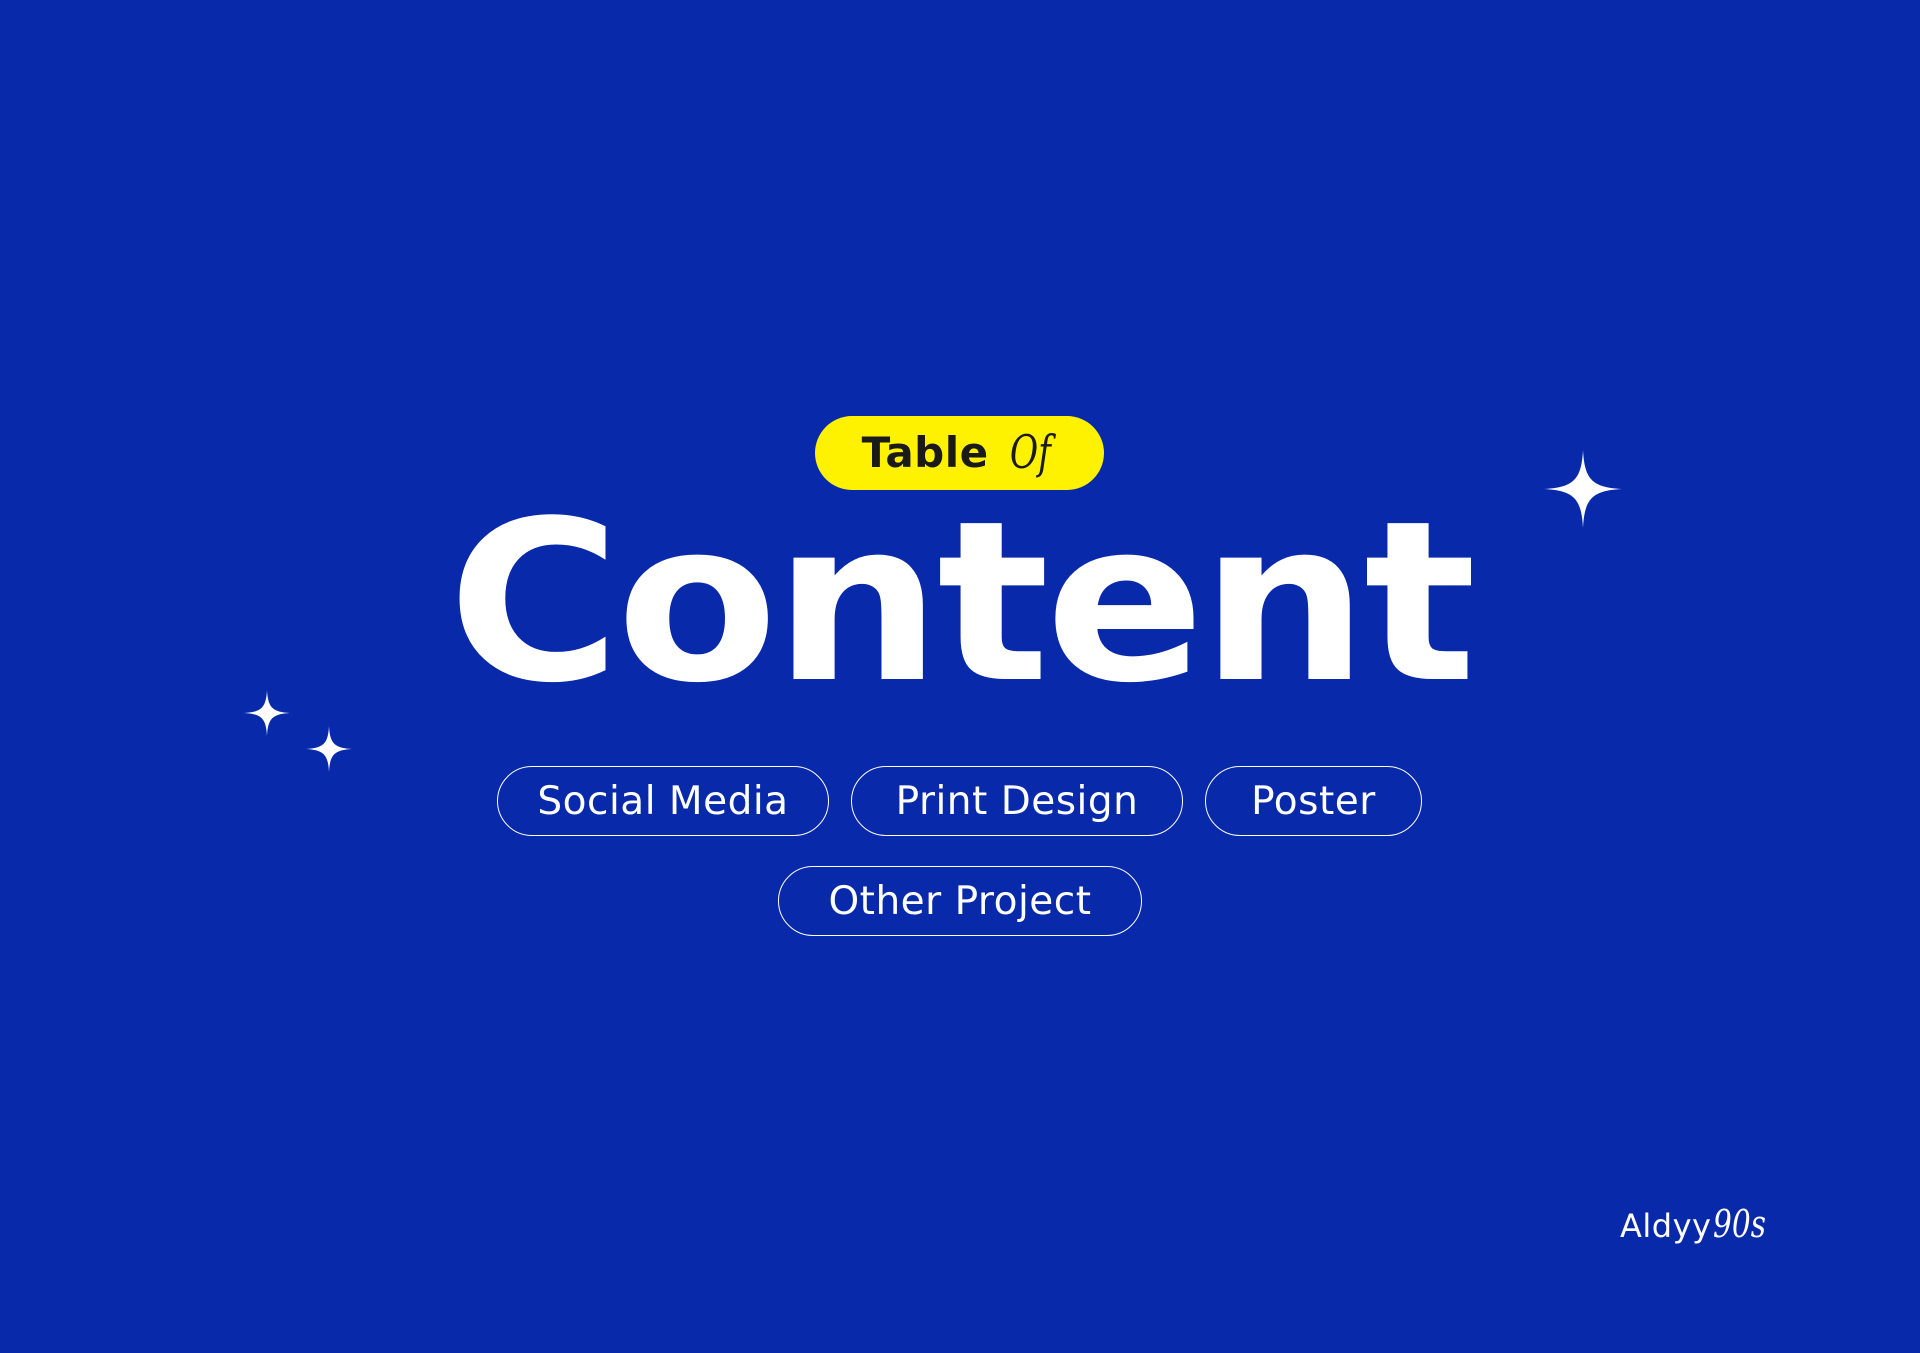  Describe the element at coordinates (1740, 1224) in the screenshot. I see `signature-script: 90s` at that location.